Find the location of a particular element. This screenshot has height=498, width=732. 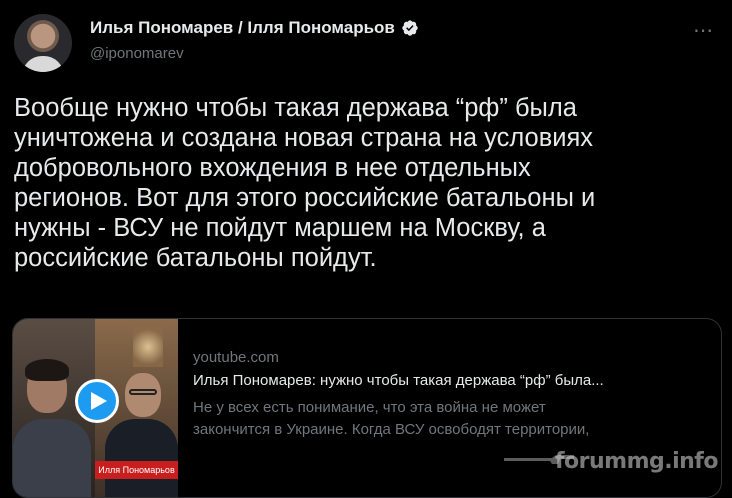

tweet-line: российские батальоны пойдут. is located at coordinates (195, 258).